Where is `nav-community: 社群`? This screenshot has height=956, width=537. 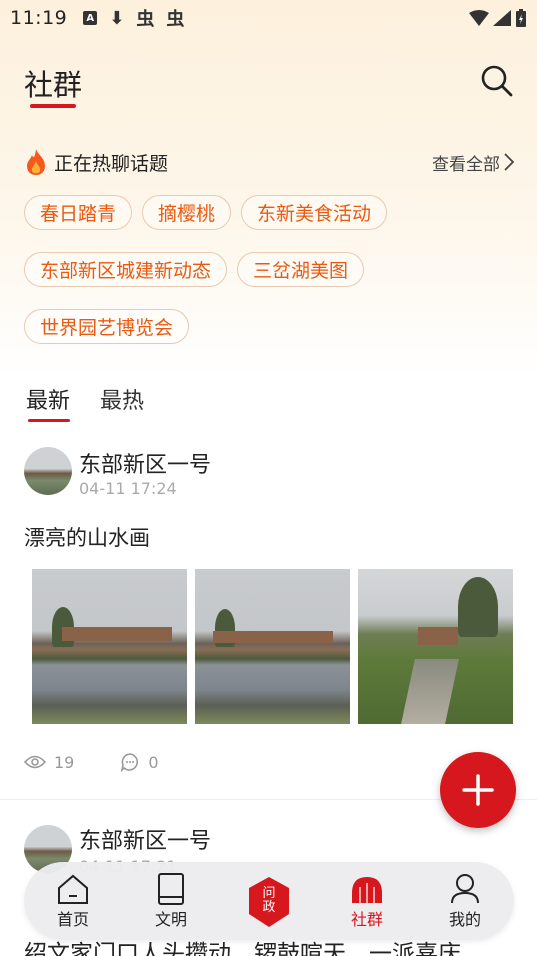
nav-community: 社群 is located at coordinates (367, 901).